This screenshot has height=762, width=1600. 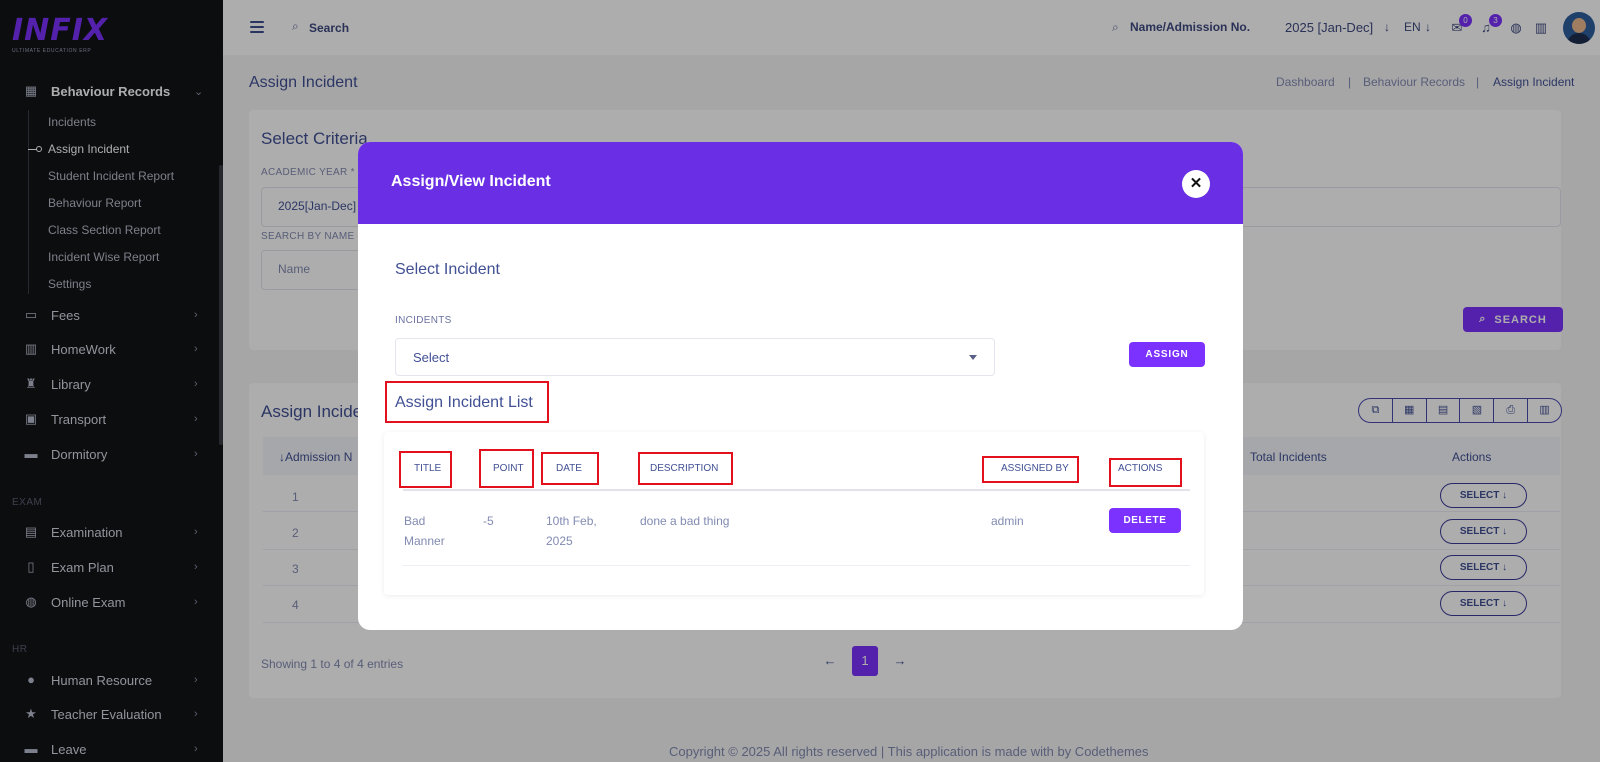 I want to click on modal-title: Assign/View Incident, so click(x=471, y=181).